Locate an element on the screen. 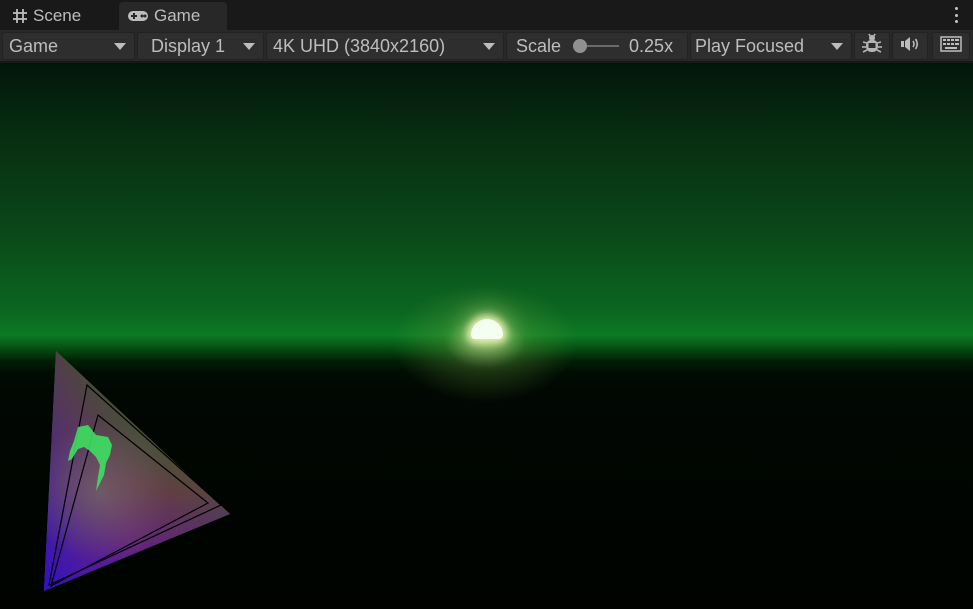 The width and height of the screenshot is (973, 609). view-mode-dropdown: Game is located at coordinates (68, 46).